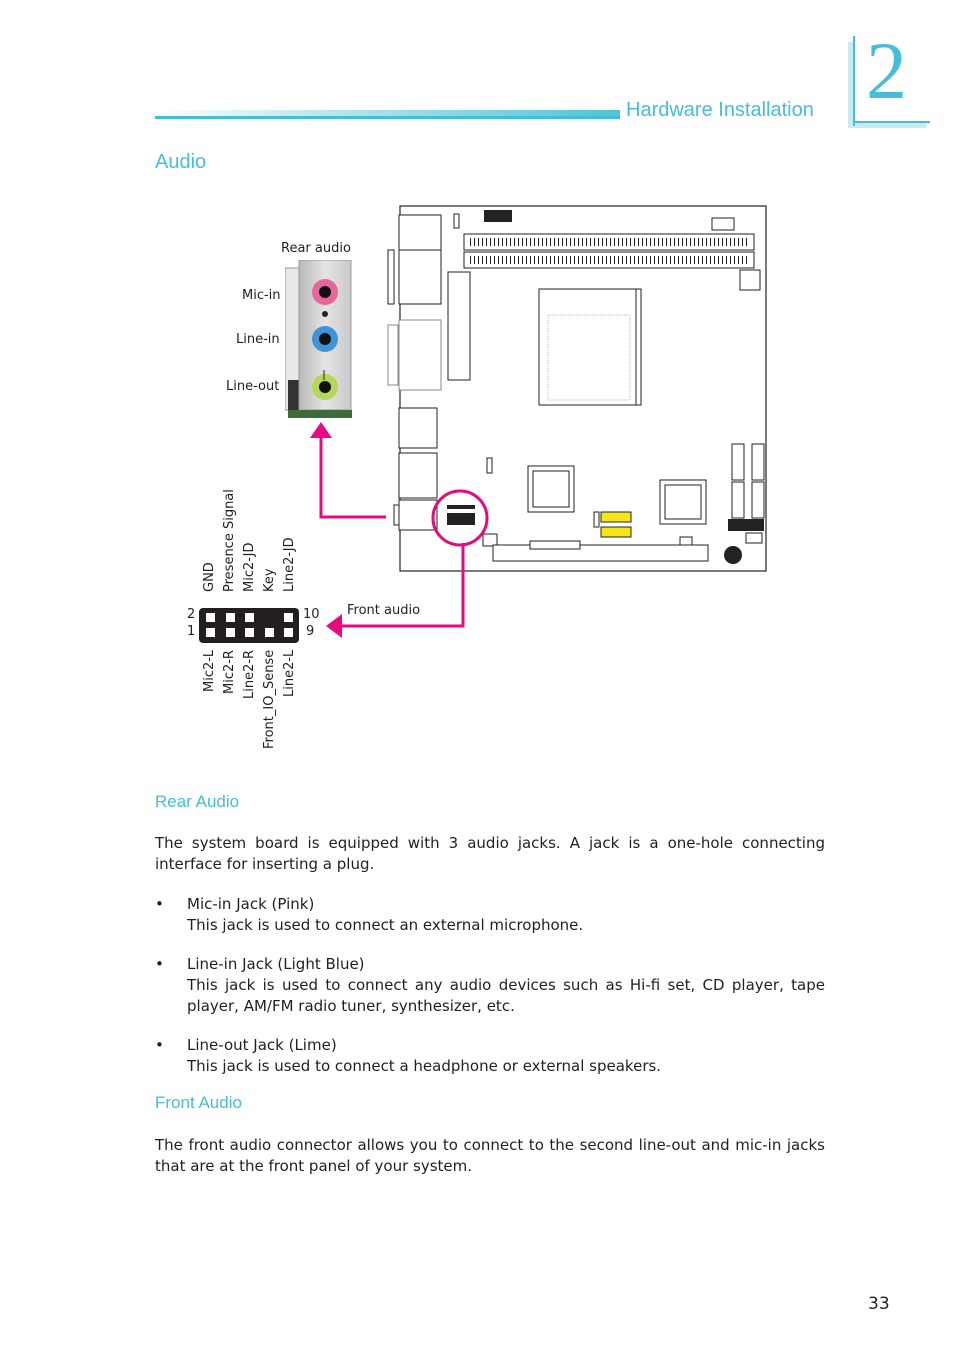  I want to click on panel-led, so click(325, 314).